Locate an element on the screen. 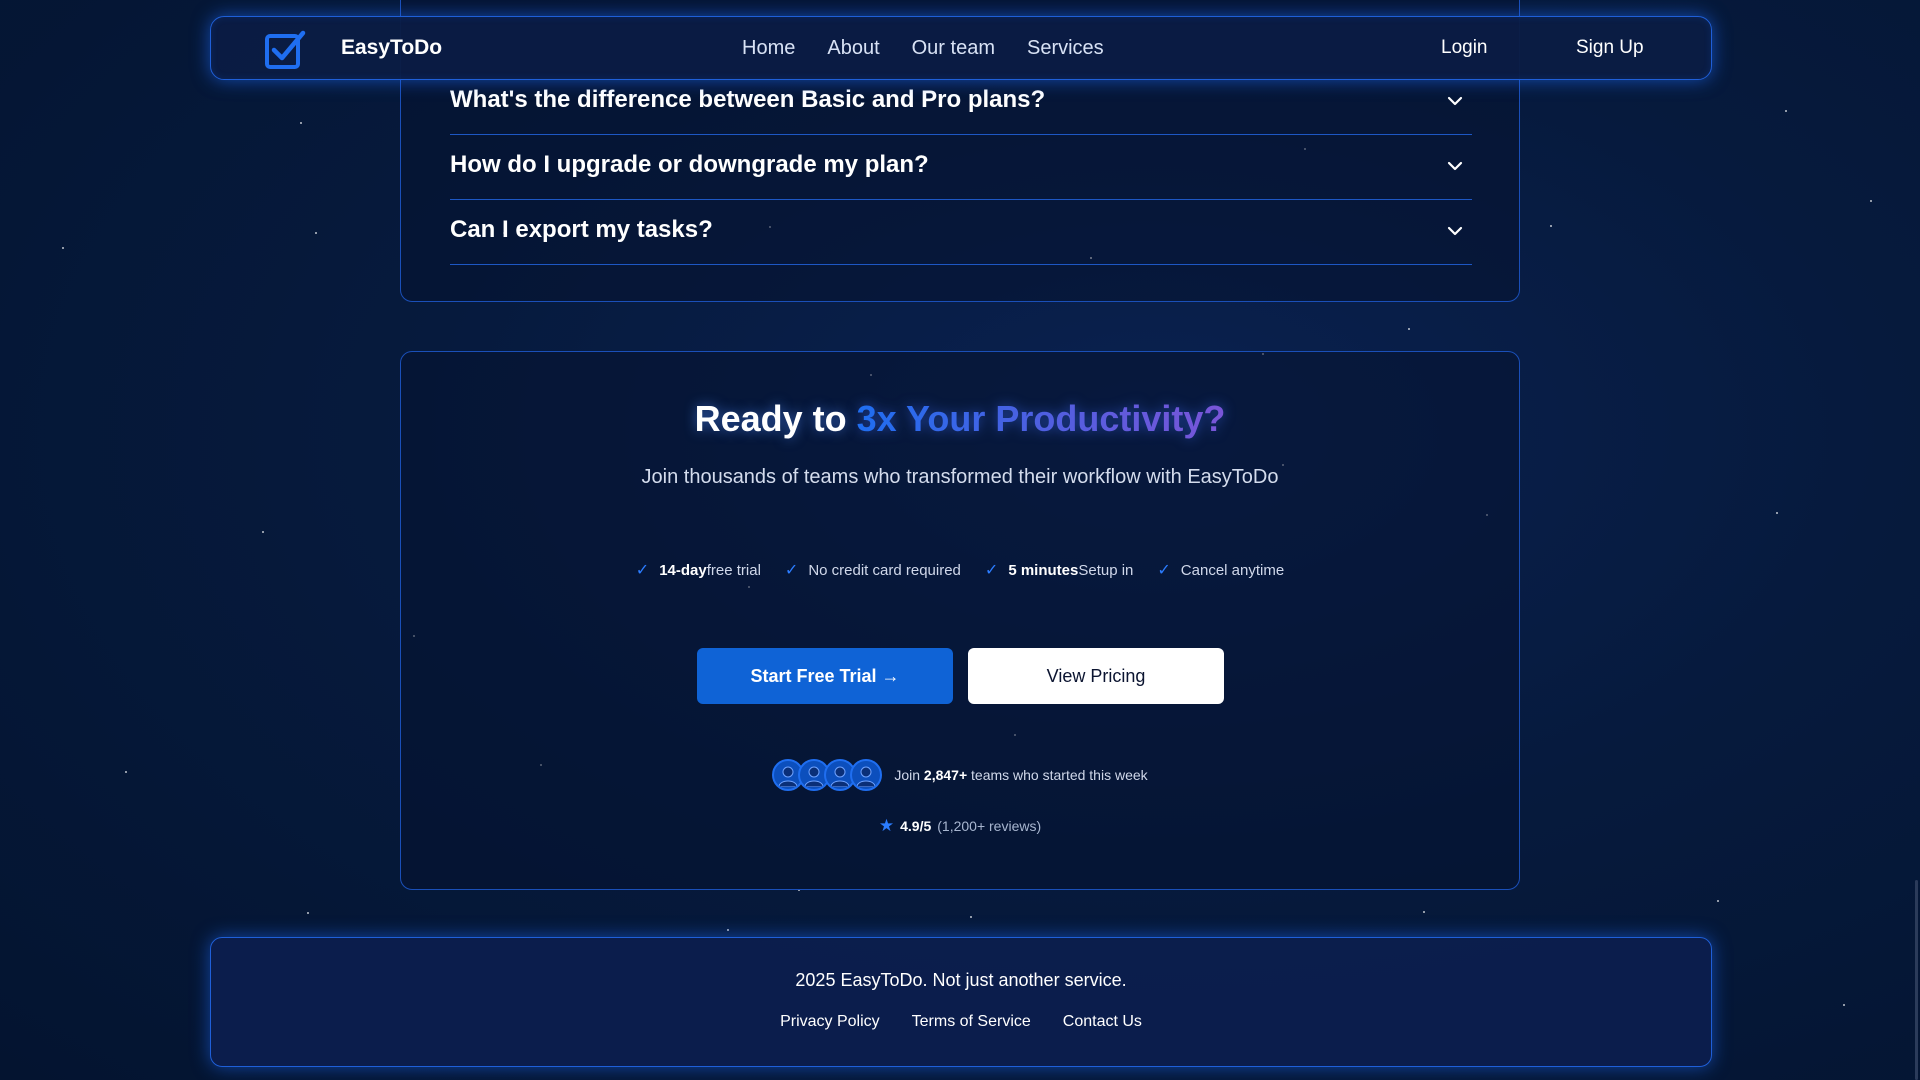 This screenshot has height=1080, width=1920. feature-text: free trial is located at coordinates (733, 570).